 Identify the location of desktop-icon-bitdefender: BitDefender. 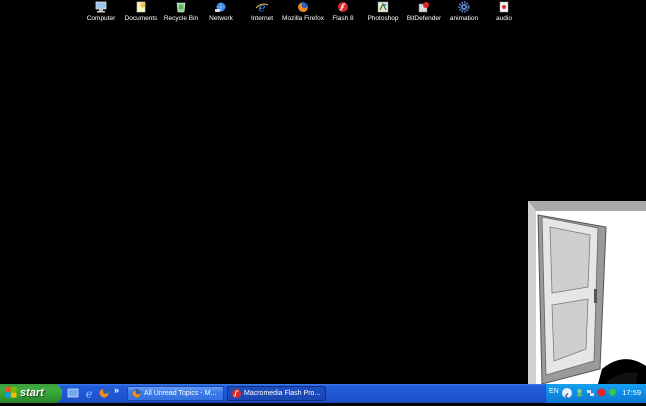
(424, 12).